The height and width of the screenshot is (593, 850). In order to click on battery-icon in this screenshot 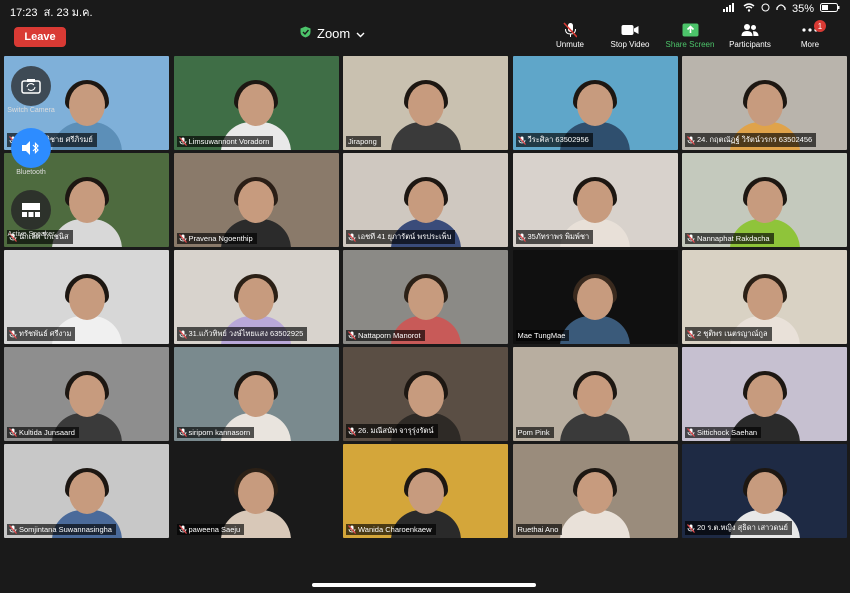, I will do `click(830, 9)`.